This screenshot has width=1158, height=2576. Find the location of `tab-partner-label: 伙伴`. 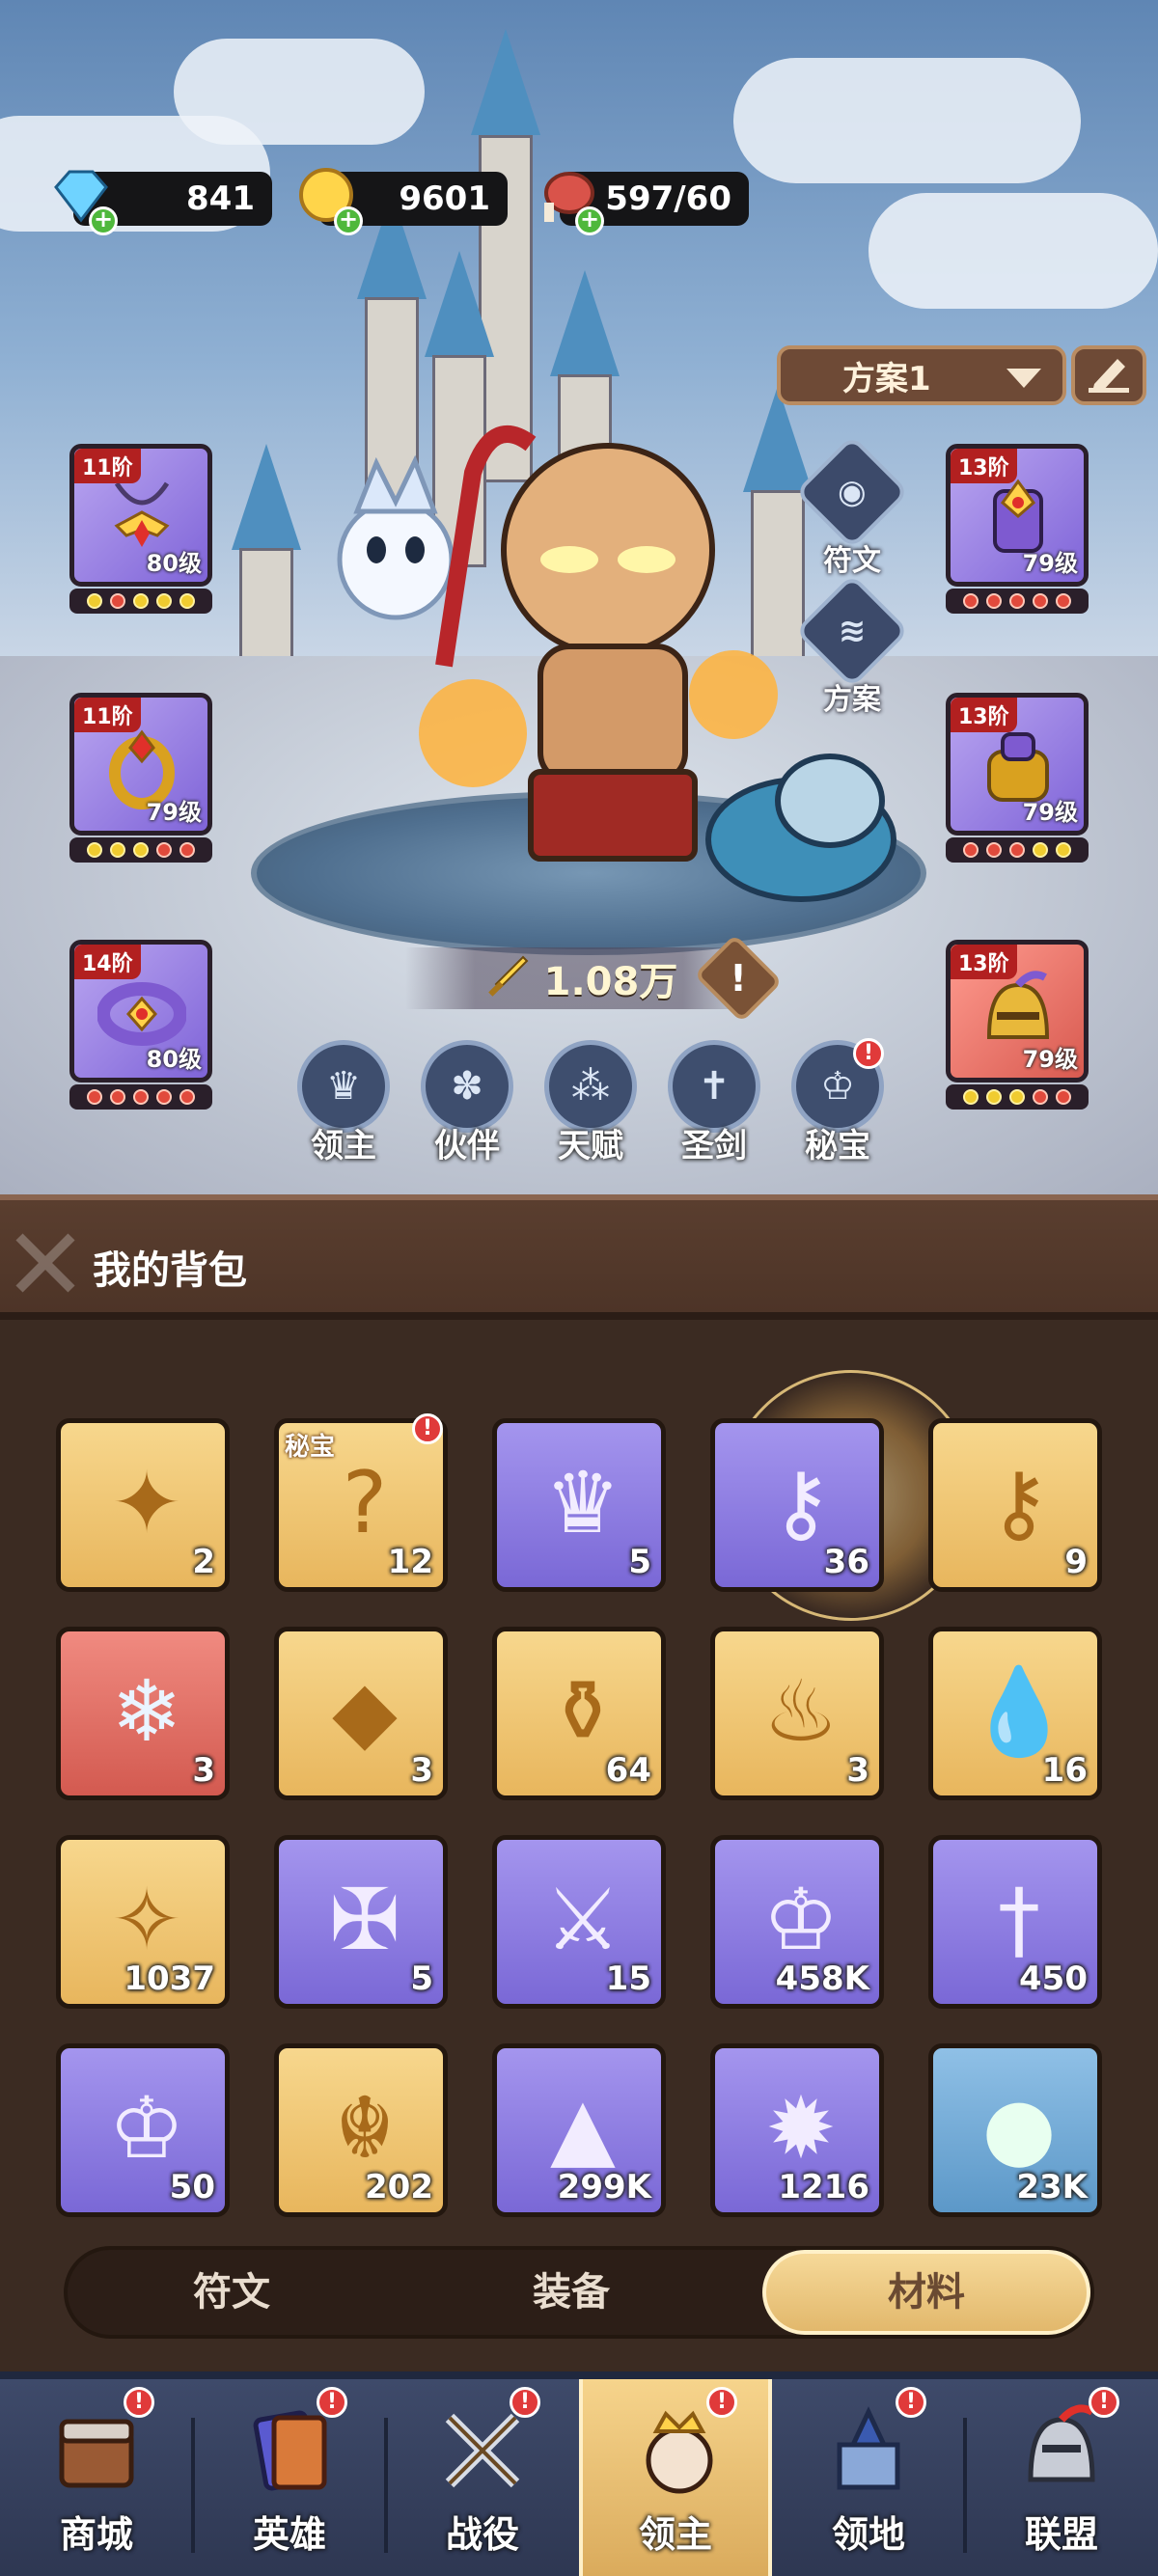

tab-partner-label: 伙伴 is located at coordinates (467, 1146).